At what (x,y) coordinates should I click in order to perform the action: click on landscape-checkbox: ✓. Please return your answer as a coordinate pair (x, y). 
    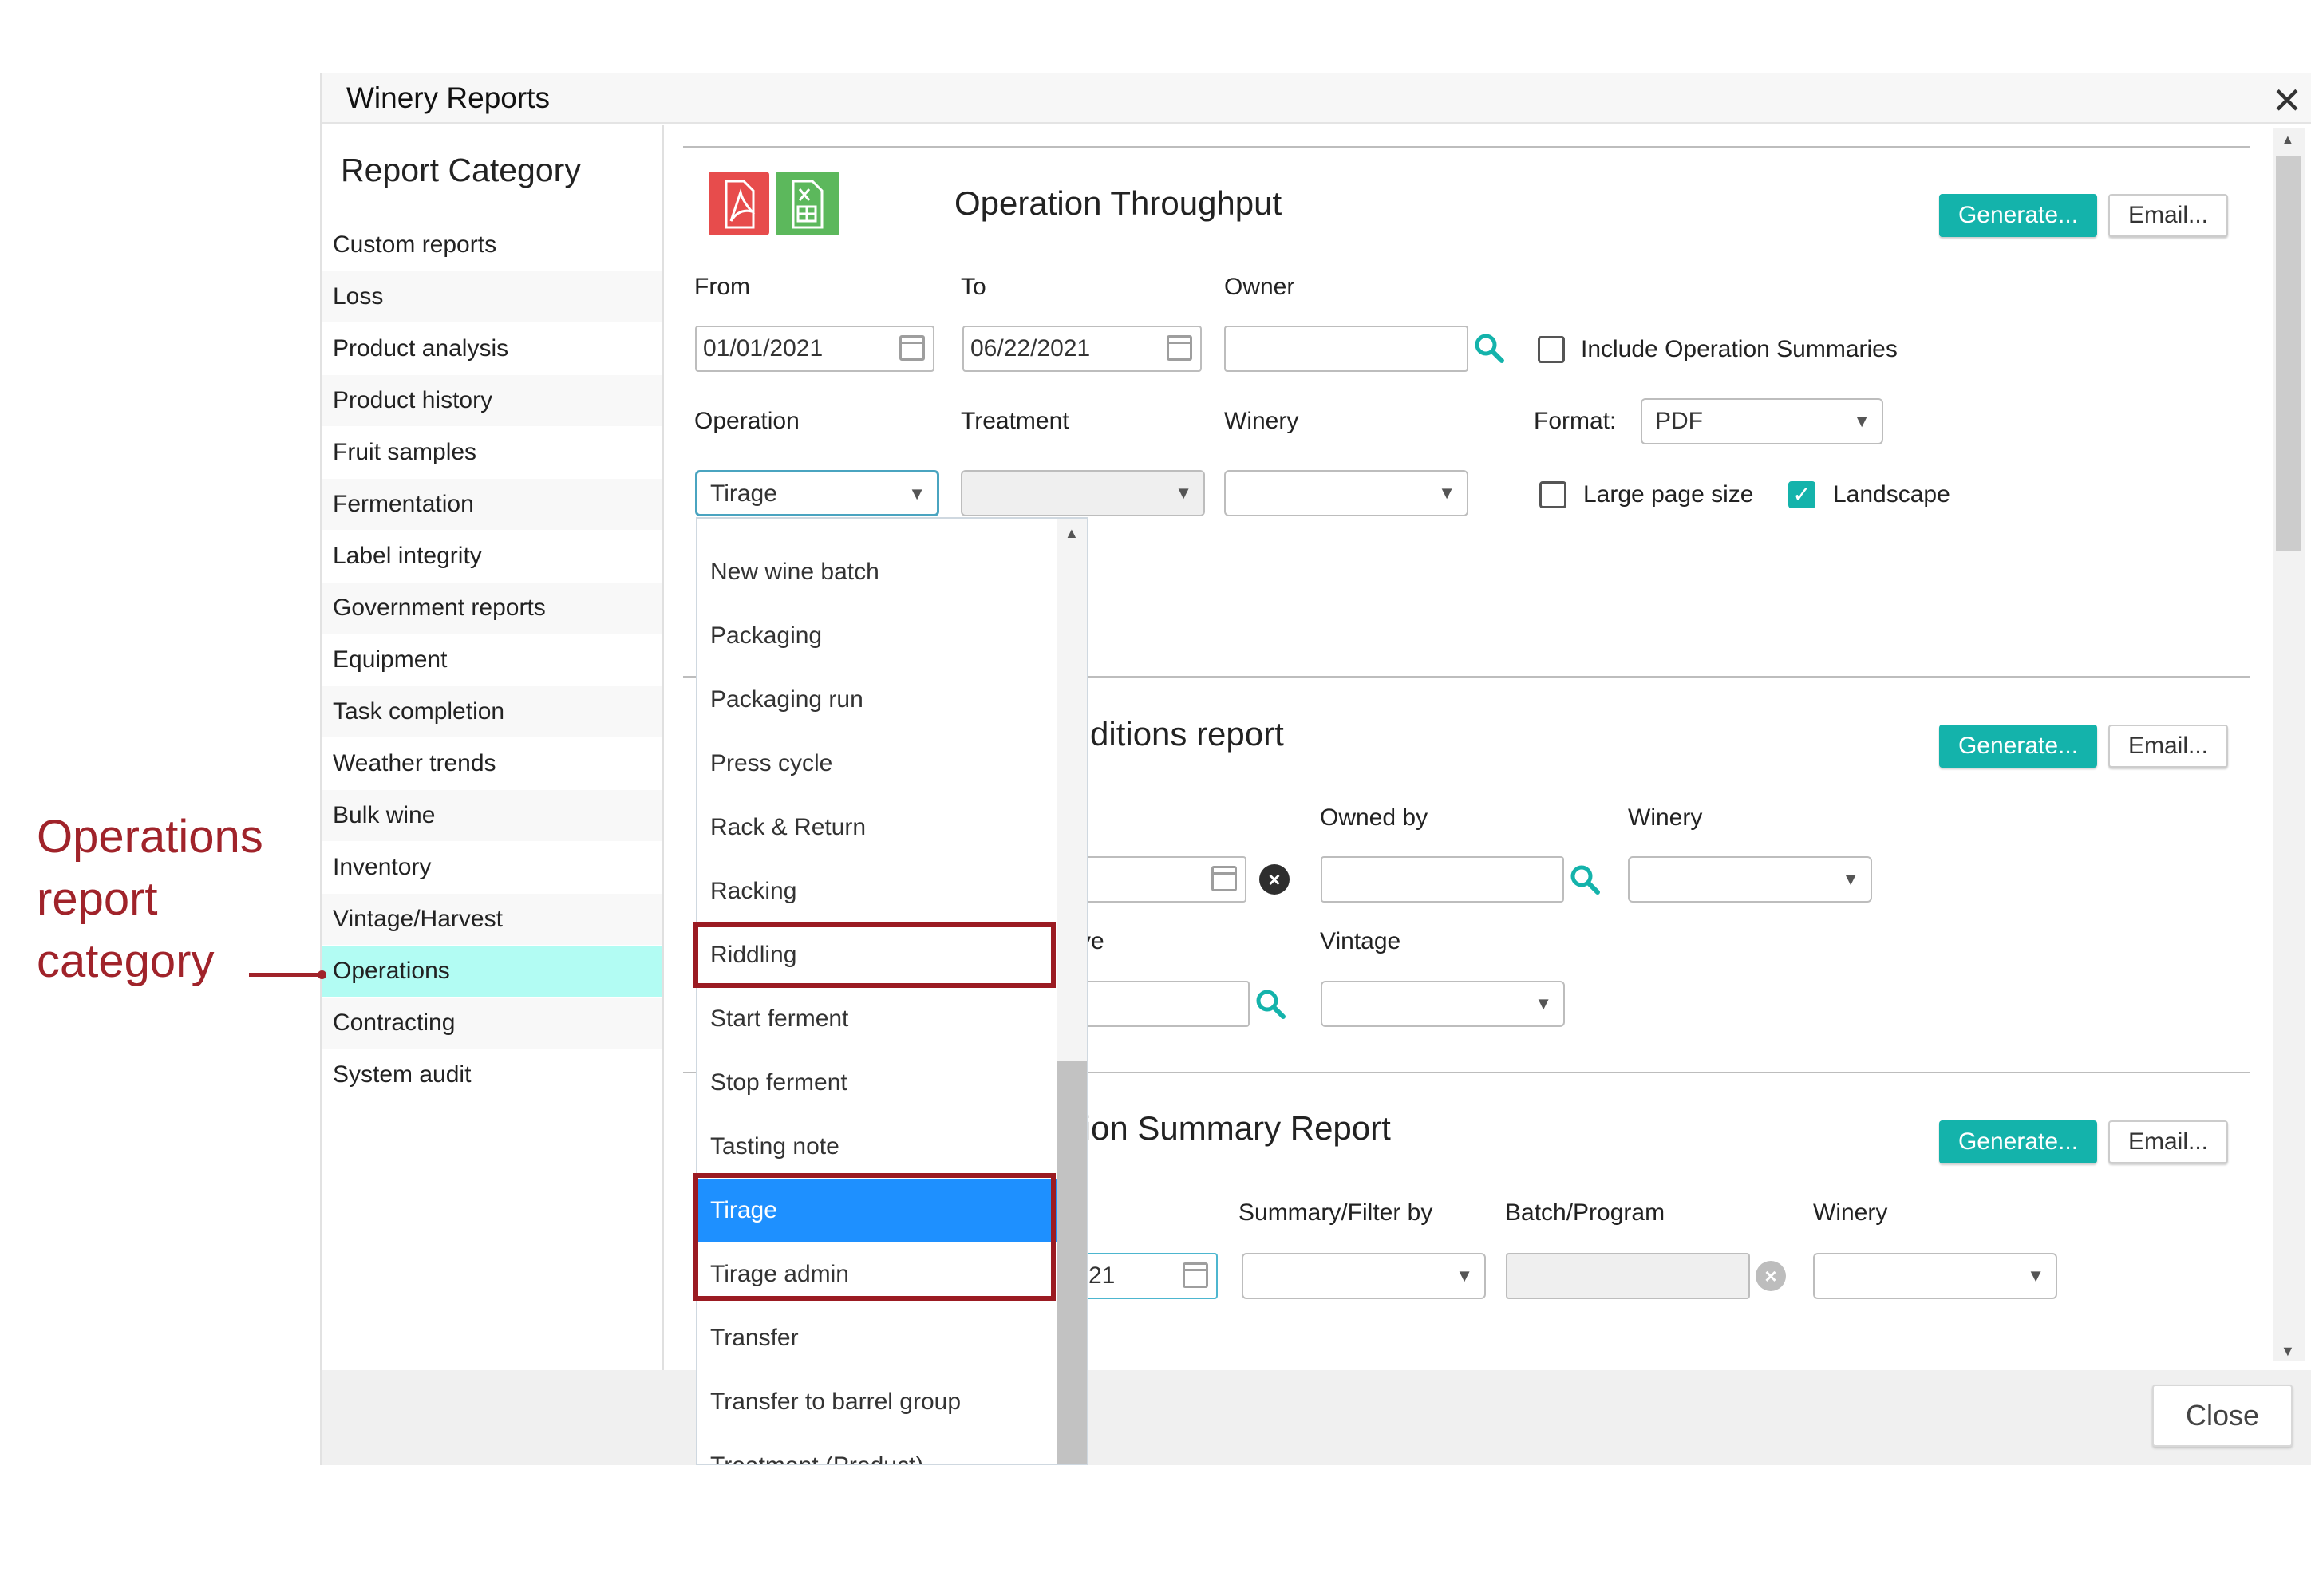
    Looking at the image, I should click on (1802, 494).